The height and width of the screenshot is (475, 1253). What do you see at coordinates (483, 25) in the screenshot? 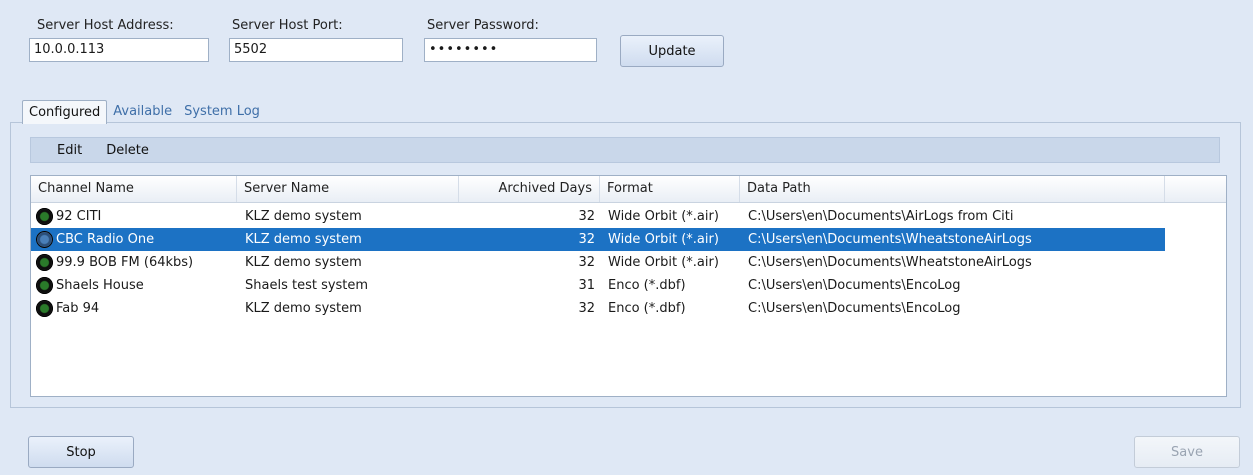
I see `server-password-label: Server Password:` at bounding box center [483, 25].